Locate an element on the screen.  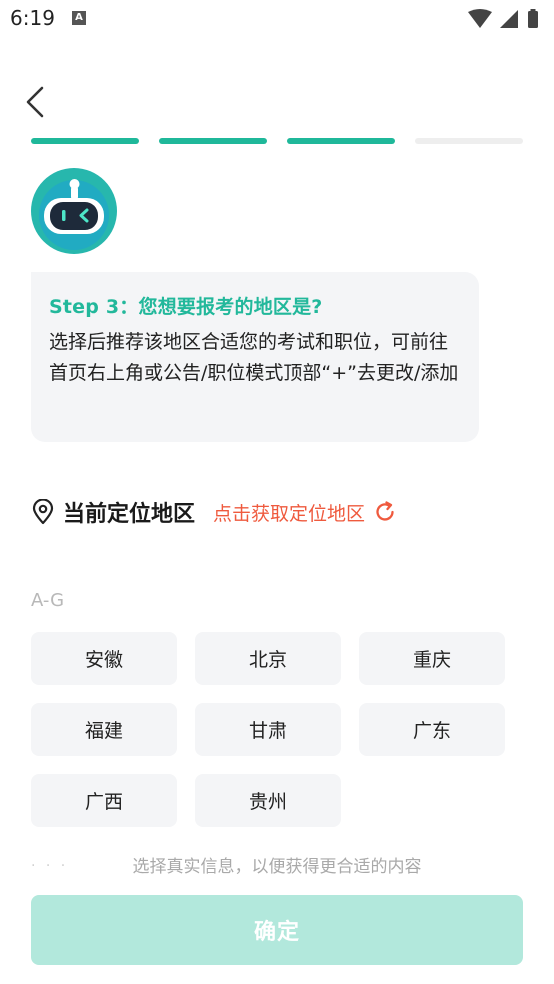
robot-avatar-icon is located at coordinates (74, 211).